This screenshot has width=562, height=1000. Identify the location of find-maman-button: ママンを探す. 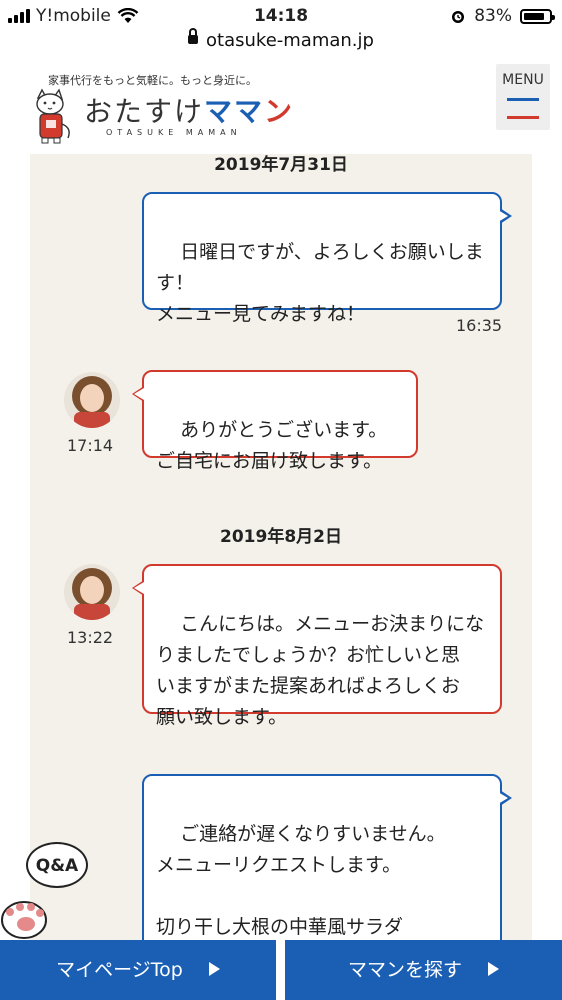
(423, 970).